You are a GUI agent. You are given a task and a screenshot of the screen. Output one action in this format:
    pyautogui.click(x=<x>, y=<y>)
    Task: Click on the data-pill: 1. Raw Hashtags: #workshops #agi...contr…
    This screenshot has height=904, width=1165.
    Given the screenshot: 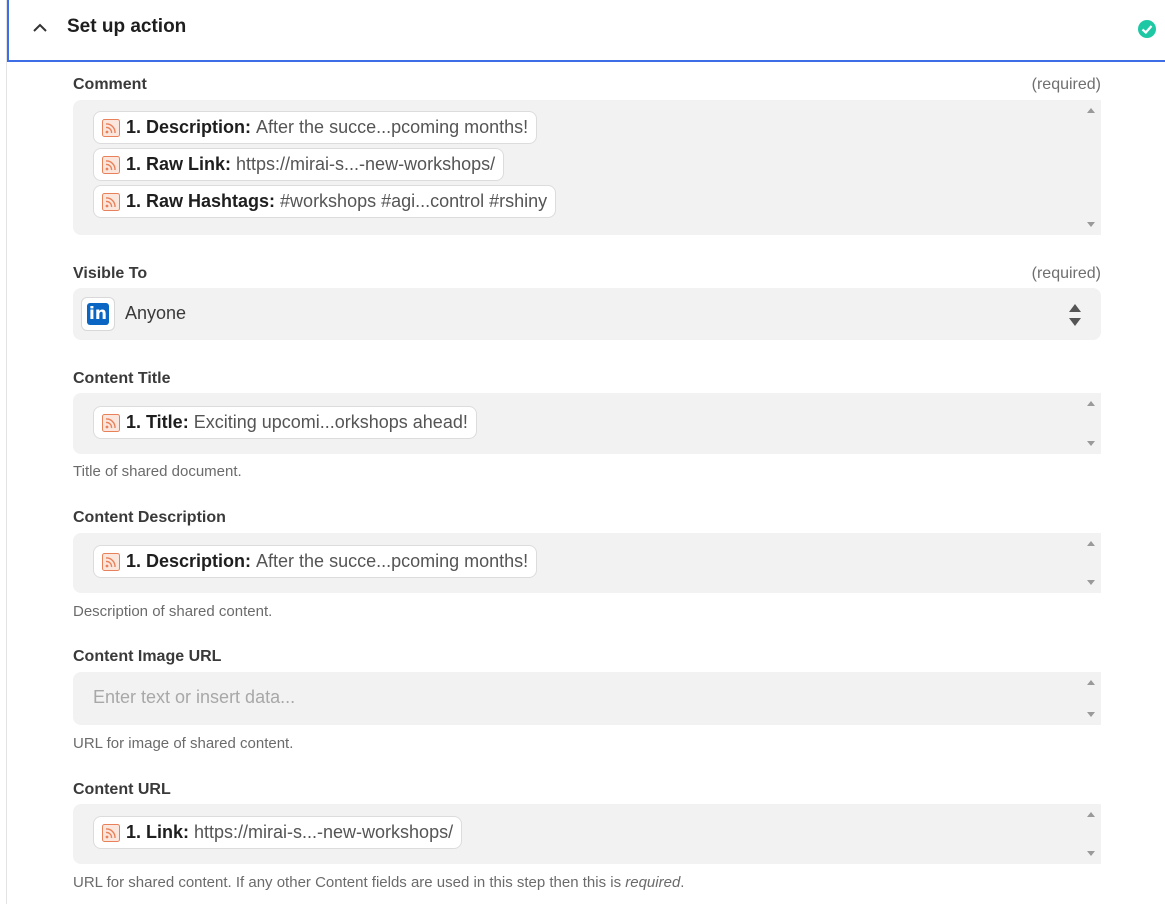 What is the action you would take?
    pyautogui.click(x=325, y=201)
    